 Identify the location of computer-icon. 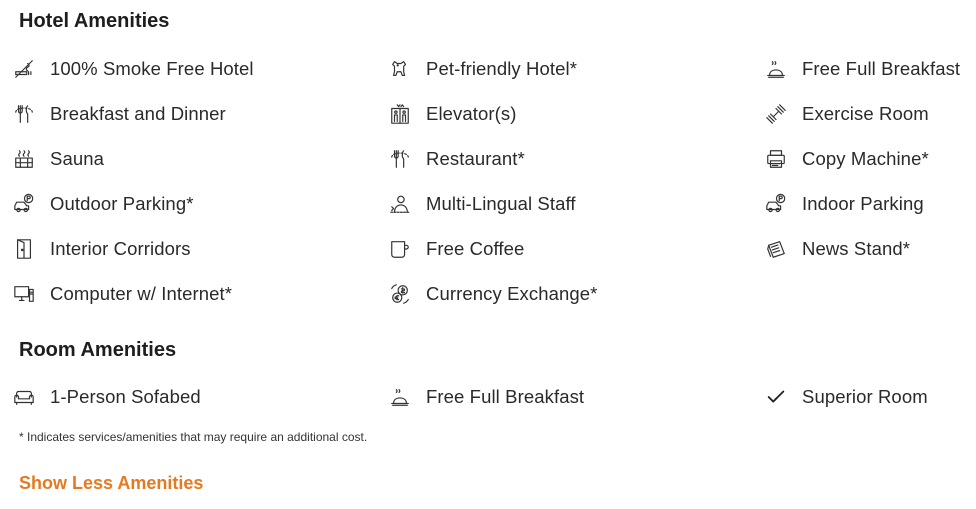
(24, 294).